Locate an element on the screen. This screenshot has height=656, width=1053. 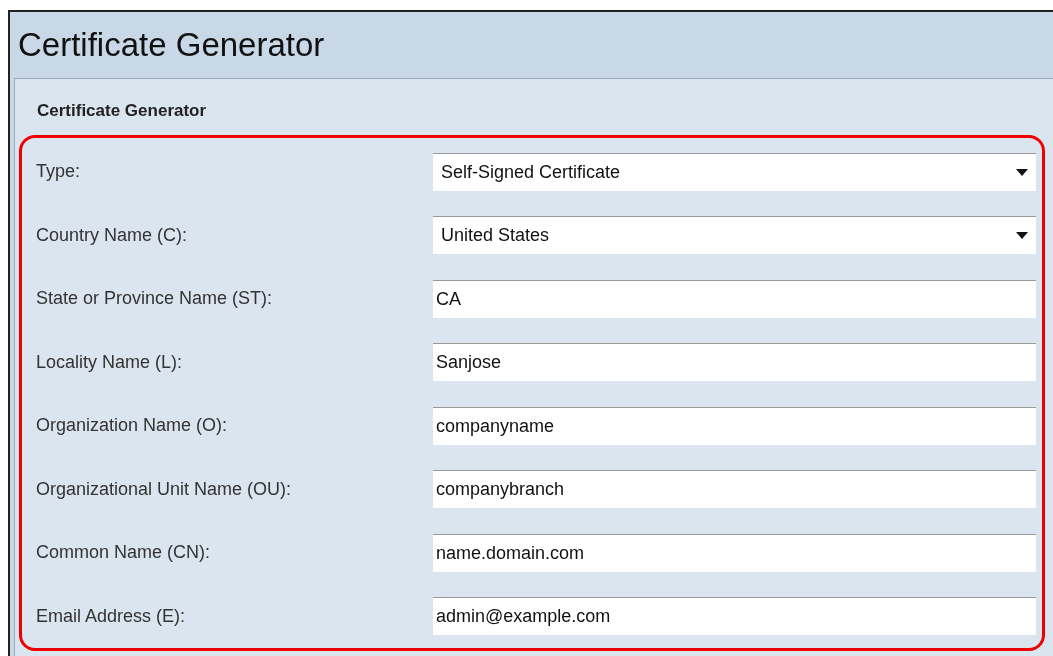
field-label: State or Province Name (ST): is located at coordinates (154, 299).